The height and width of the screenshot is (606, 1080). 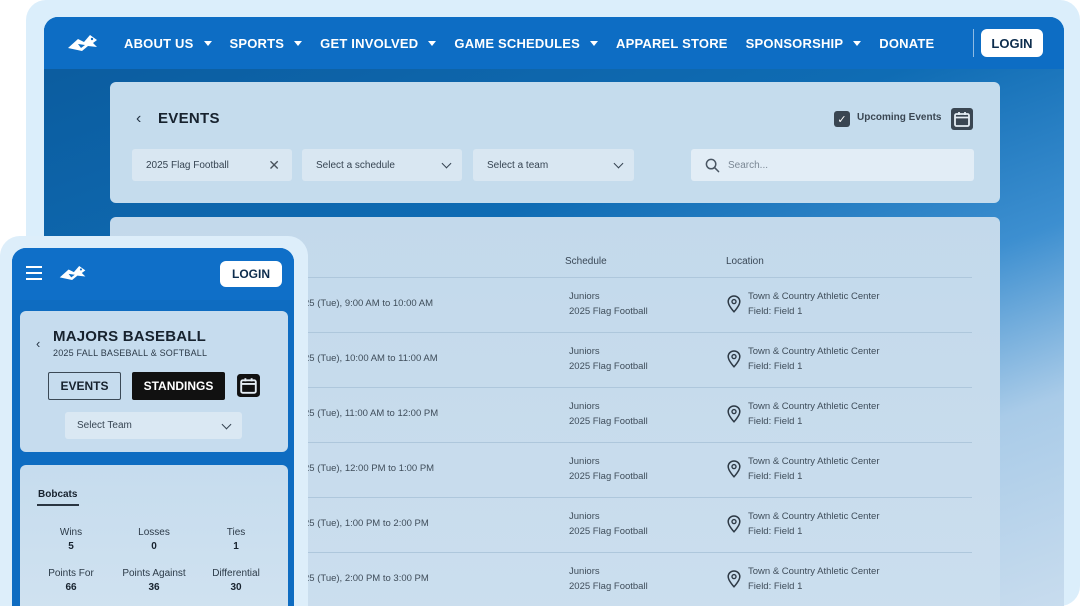 What do you see at coordinates (34, 273) in the screenshot?
I see `hamburger-menu-icon` at bounding box center [34, 273].